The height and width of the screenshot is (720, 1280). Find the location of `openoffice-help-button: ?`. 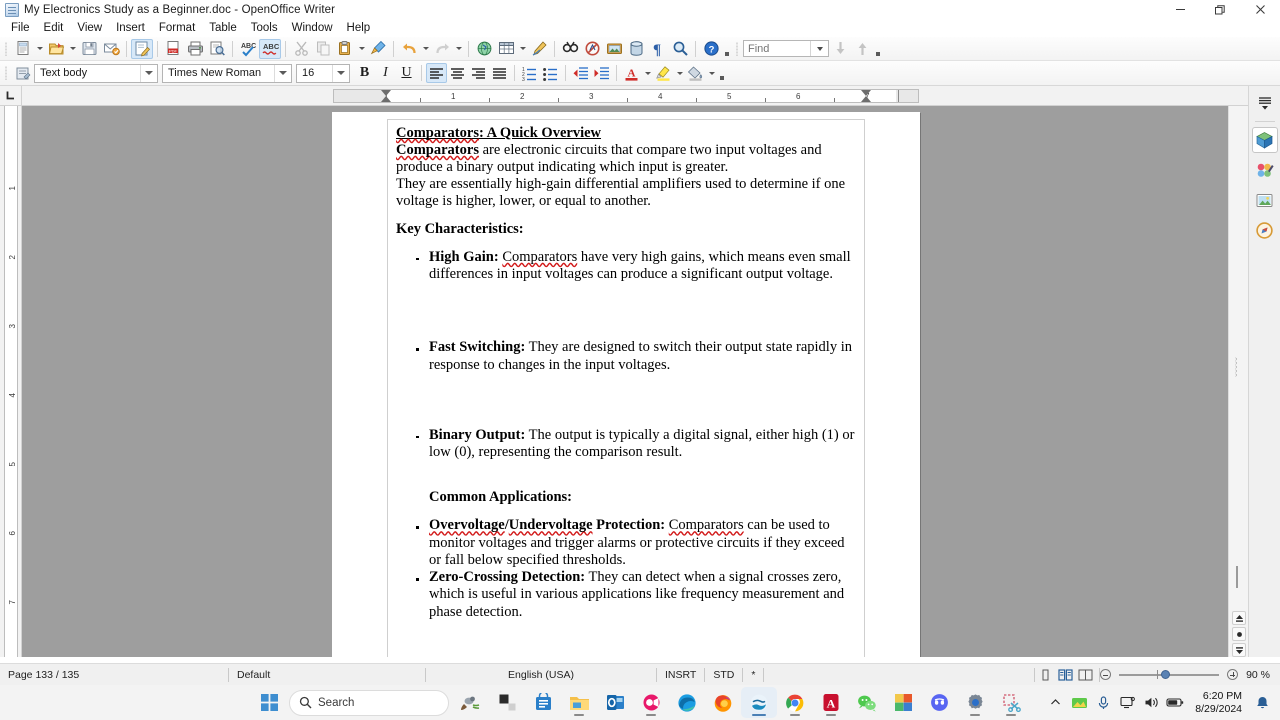

openoffice-help-button: ? is located at coordinates (711, 49).